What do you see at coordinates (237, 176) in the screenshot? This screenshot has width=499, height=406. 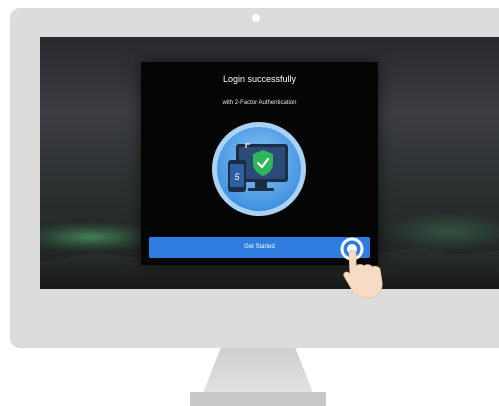 I see `phone-icon: 5` at bounding box center [237, 176].